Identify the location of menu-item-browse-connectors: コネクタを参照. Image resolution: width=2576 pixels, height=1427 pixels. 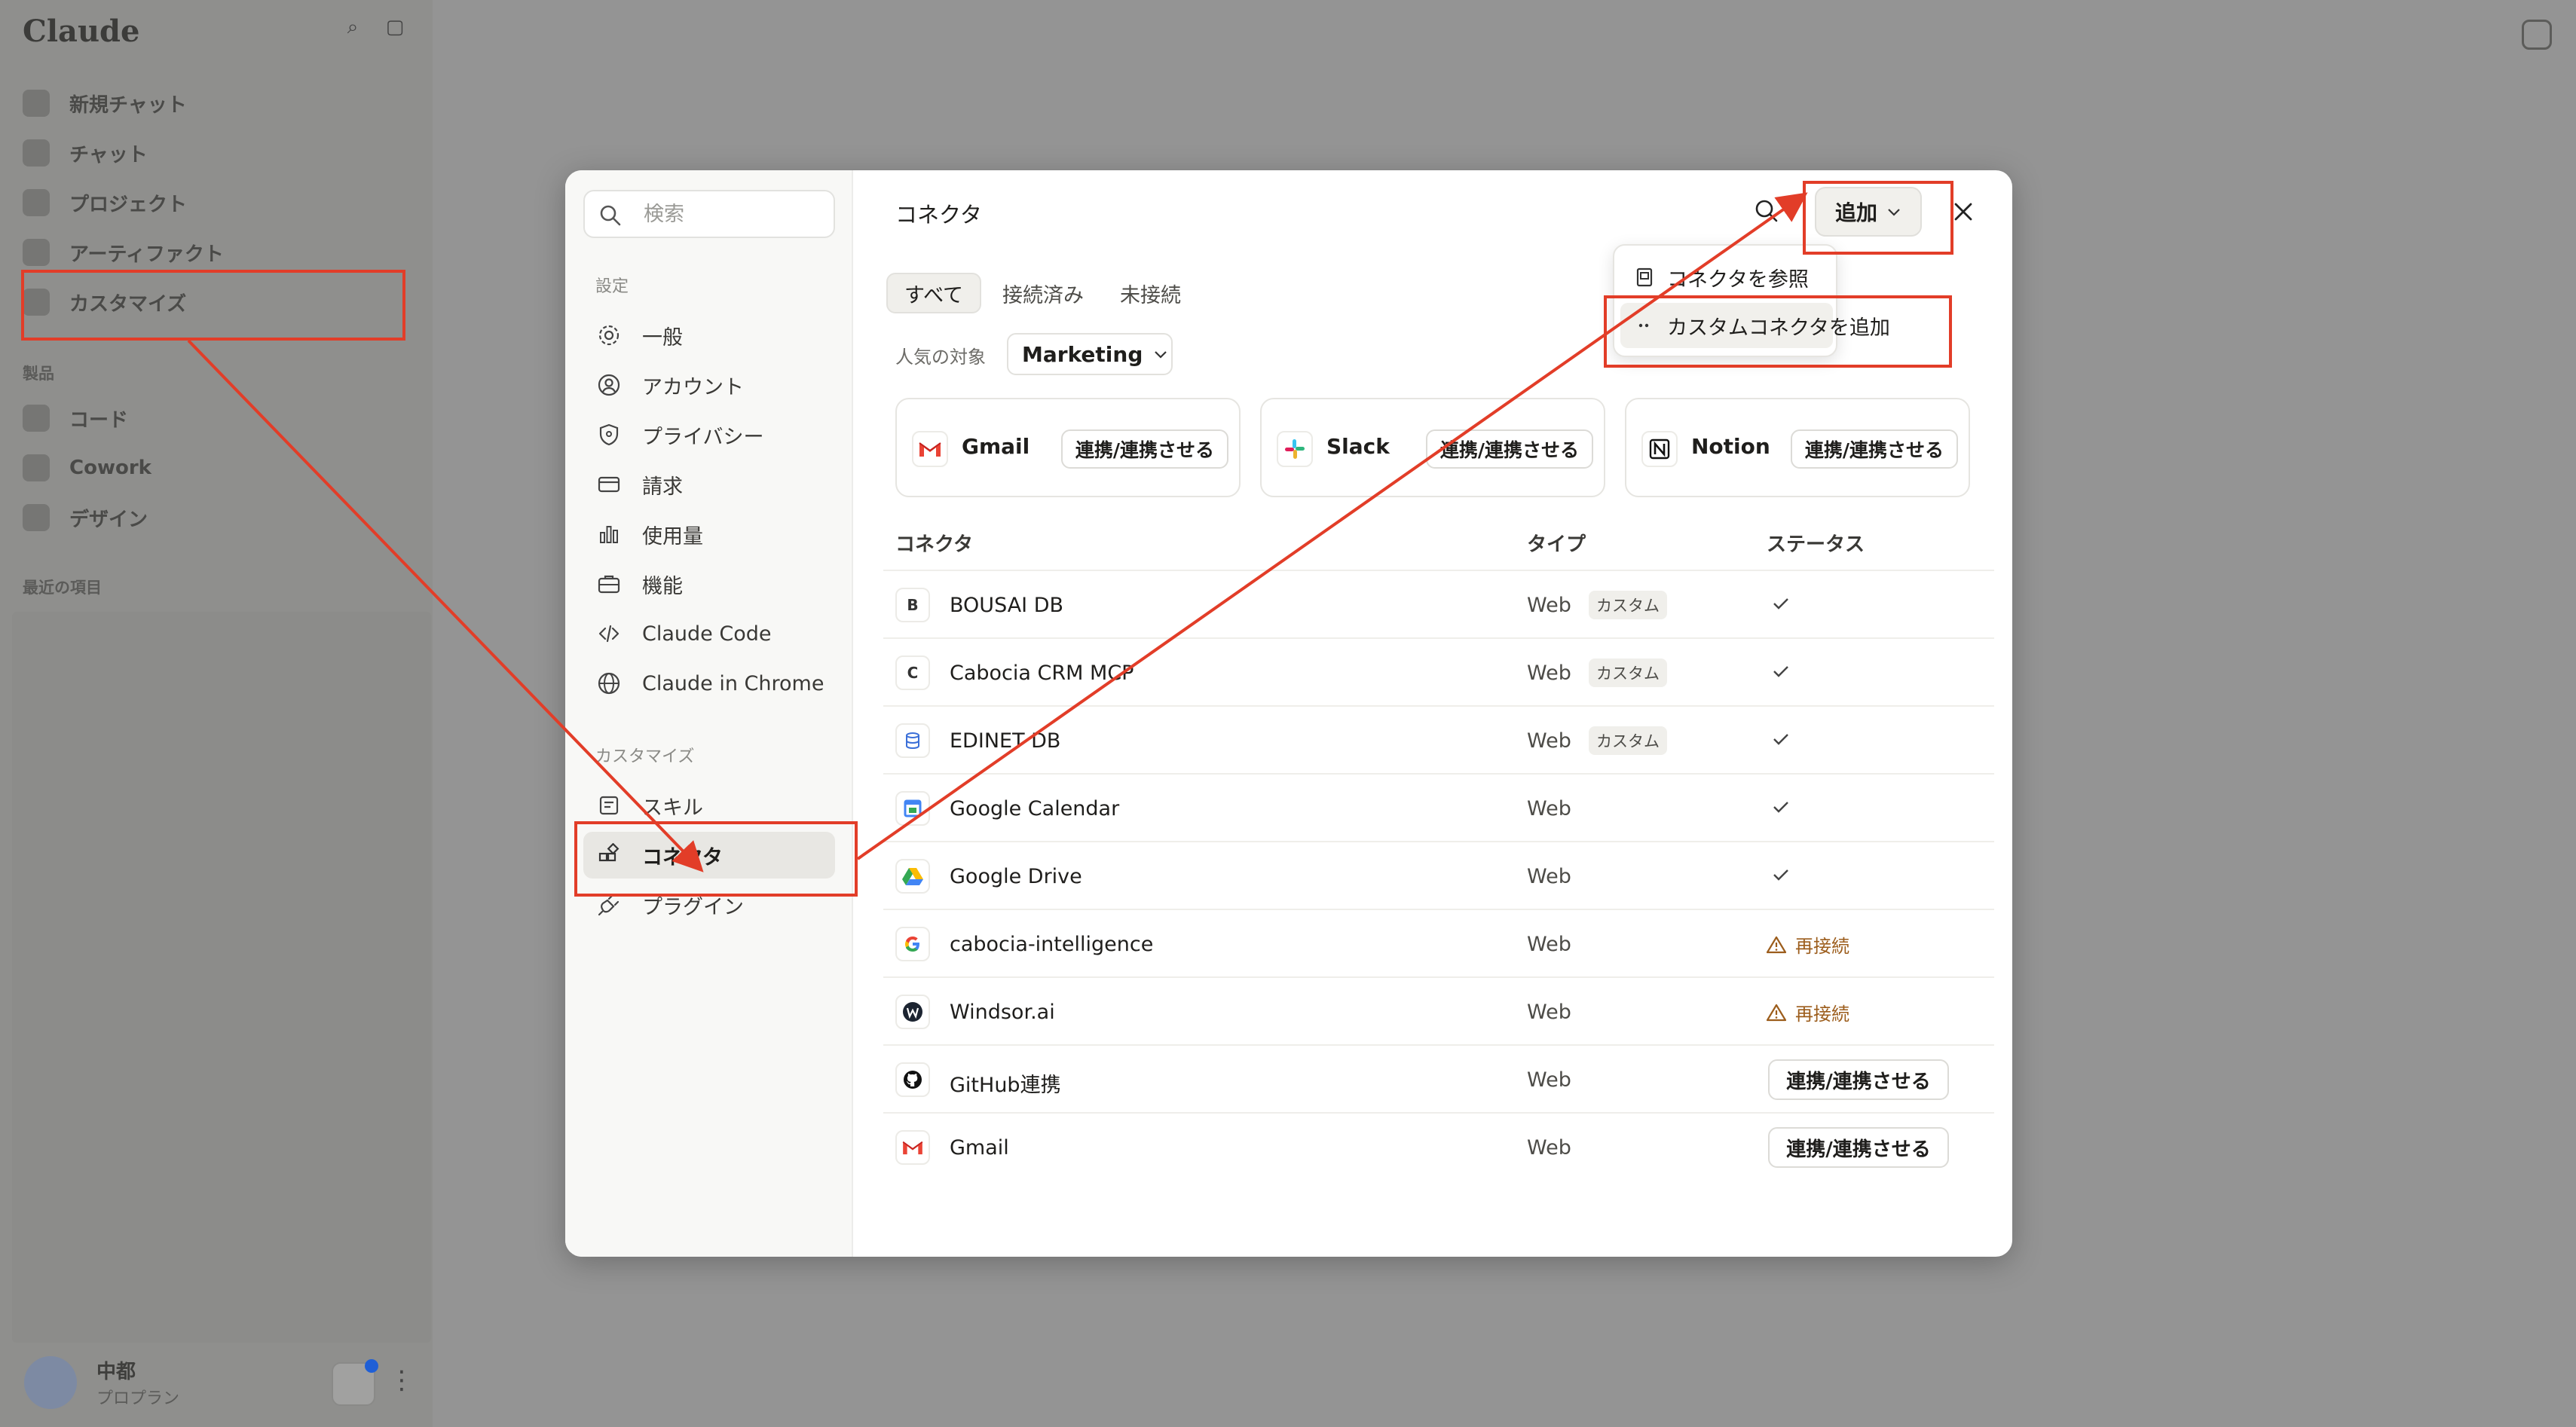
(1727, 277).